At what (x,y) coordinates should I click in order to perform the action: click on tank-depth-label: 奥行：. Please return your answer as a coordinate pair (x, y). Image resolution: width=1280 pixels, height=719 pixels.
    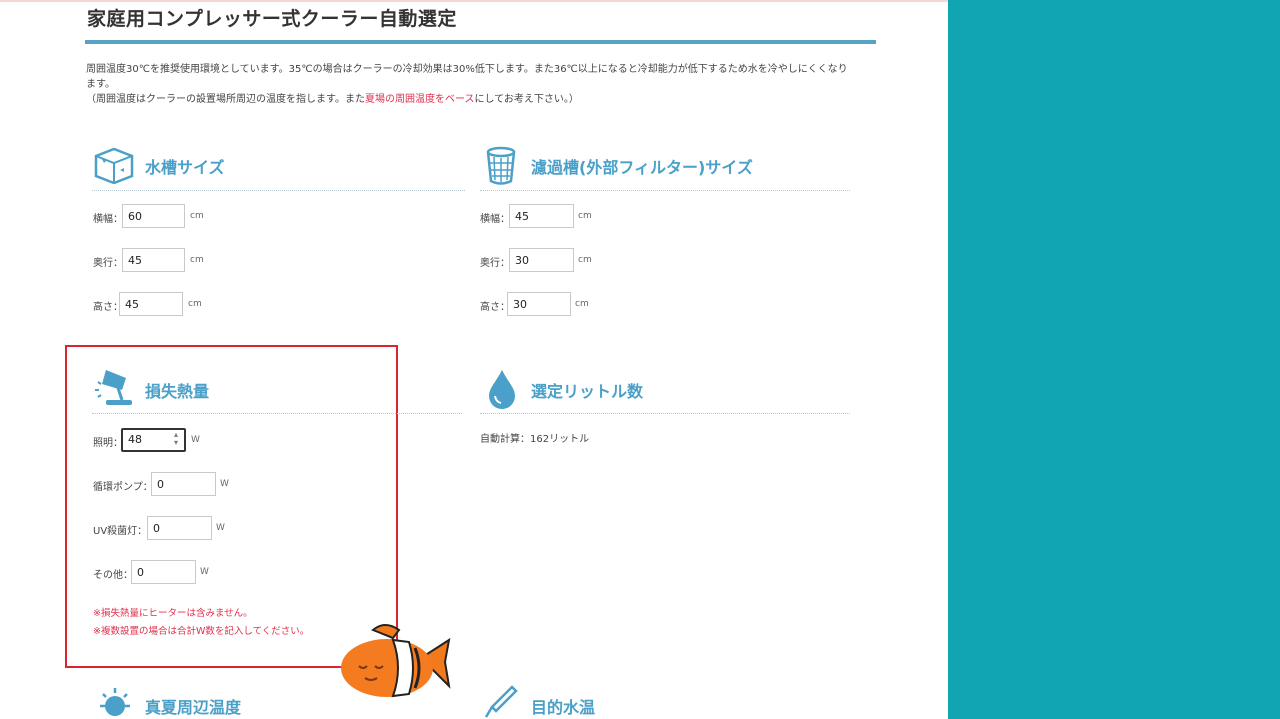
    Looking at the image, I should click on (108, 263).